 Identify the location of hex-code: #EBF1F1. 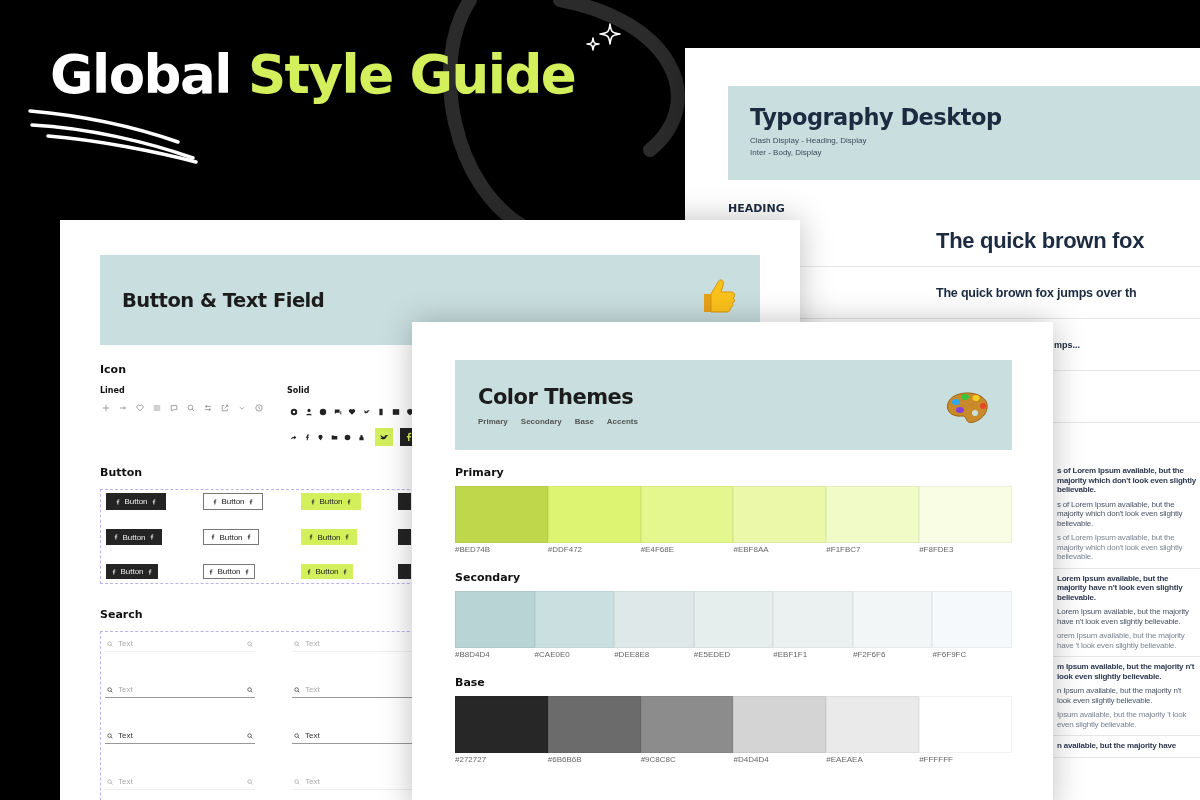
(791, 655).